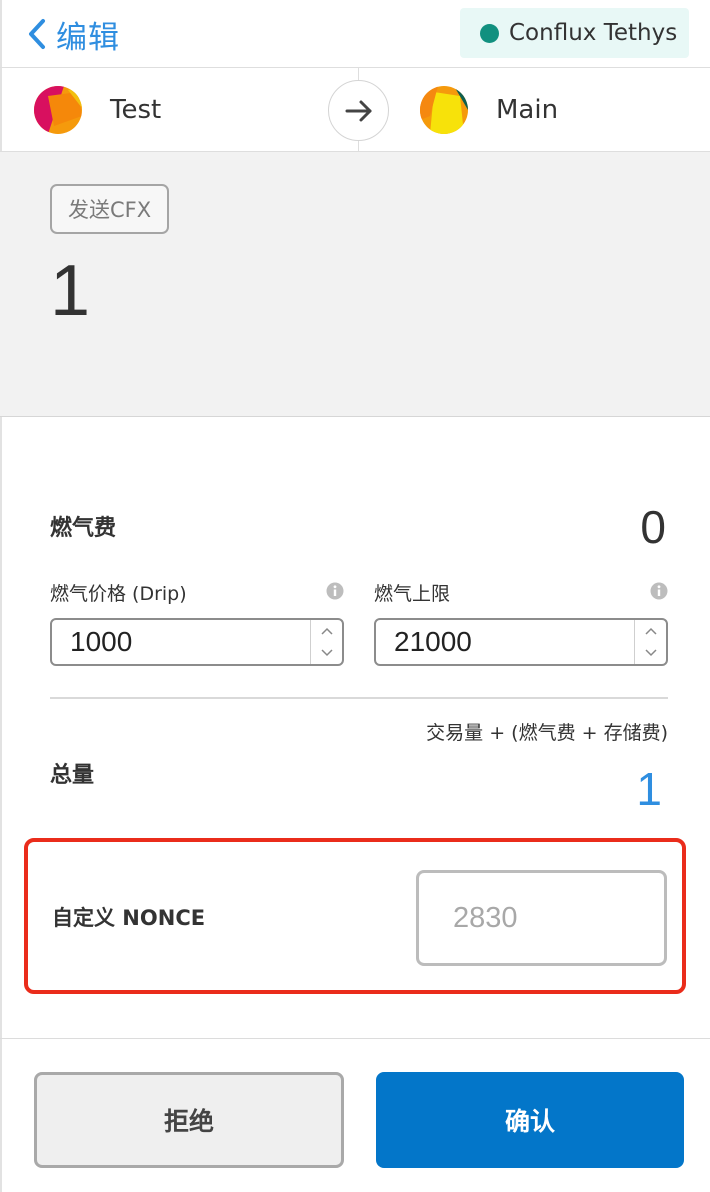 The height and width of the screenshot is (1192, 710). What do you see at coordinates (653, 527) in the screenshot?
I see `gas-fee-value: 0` at bounding box center [653, 527].